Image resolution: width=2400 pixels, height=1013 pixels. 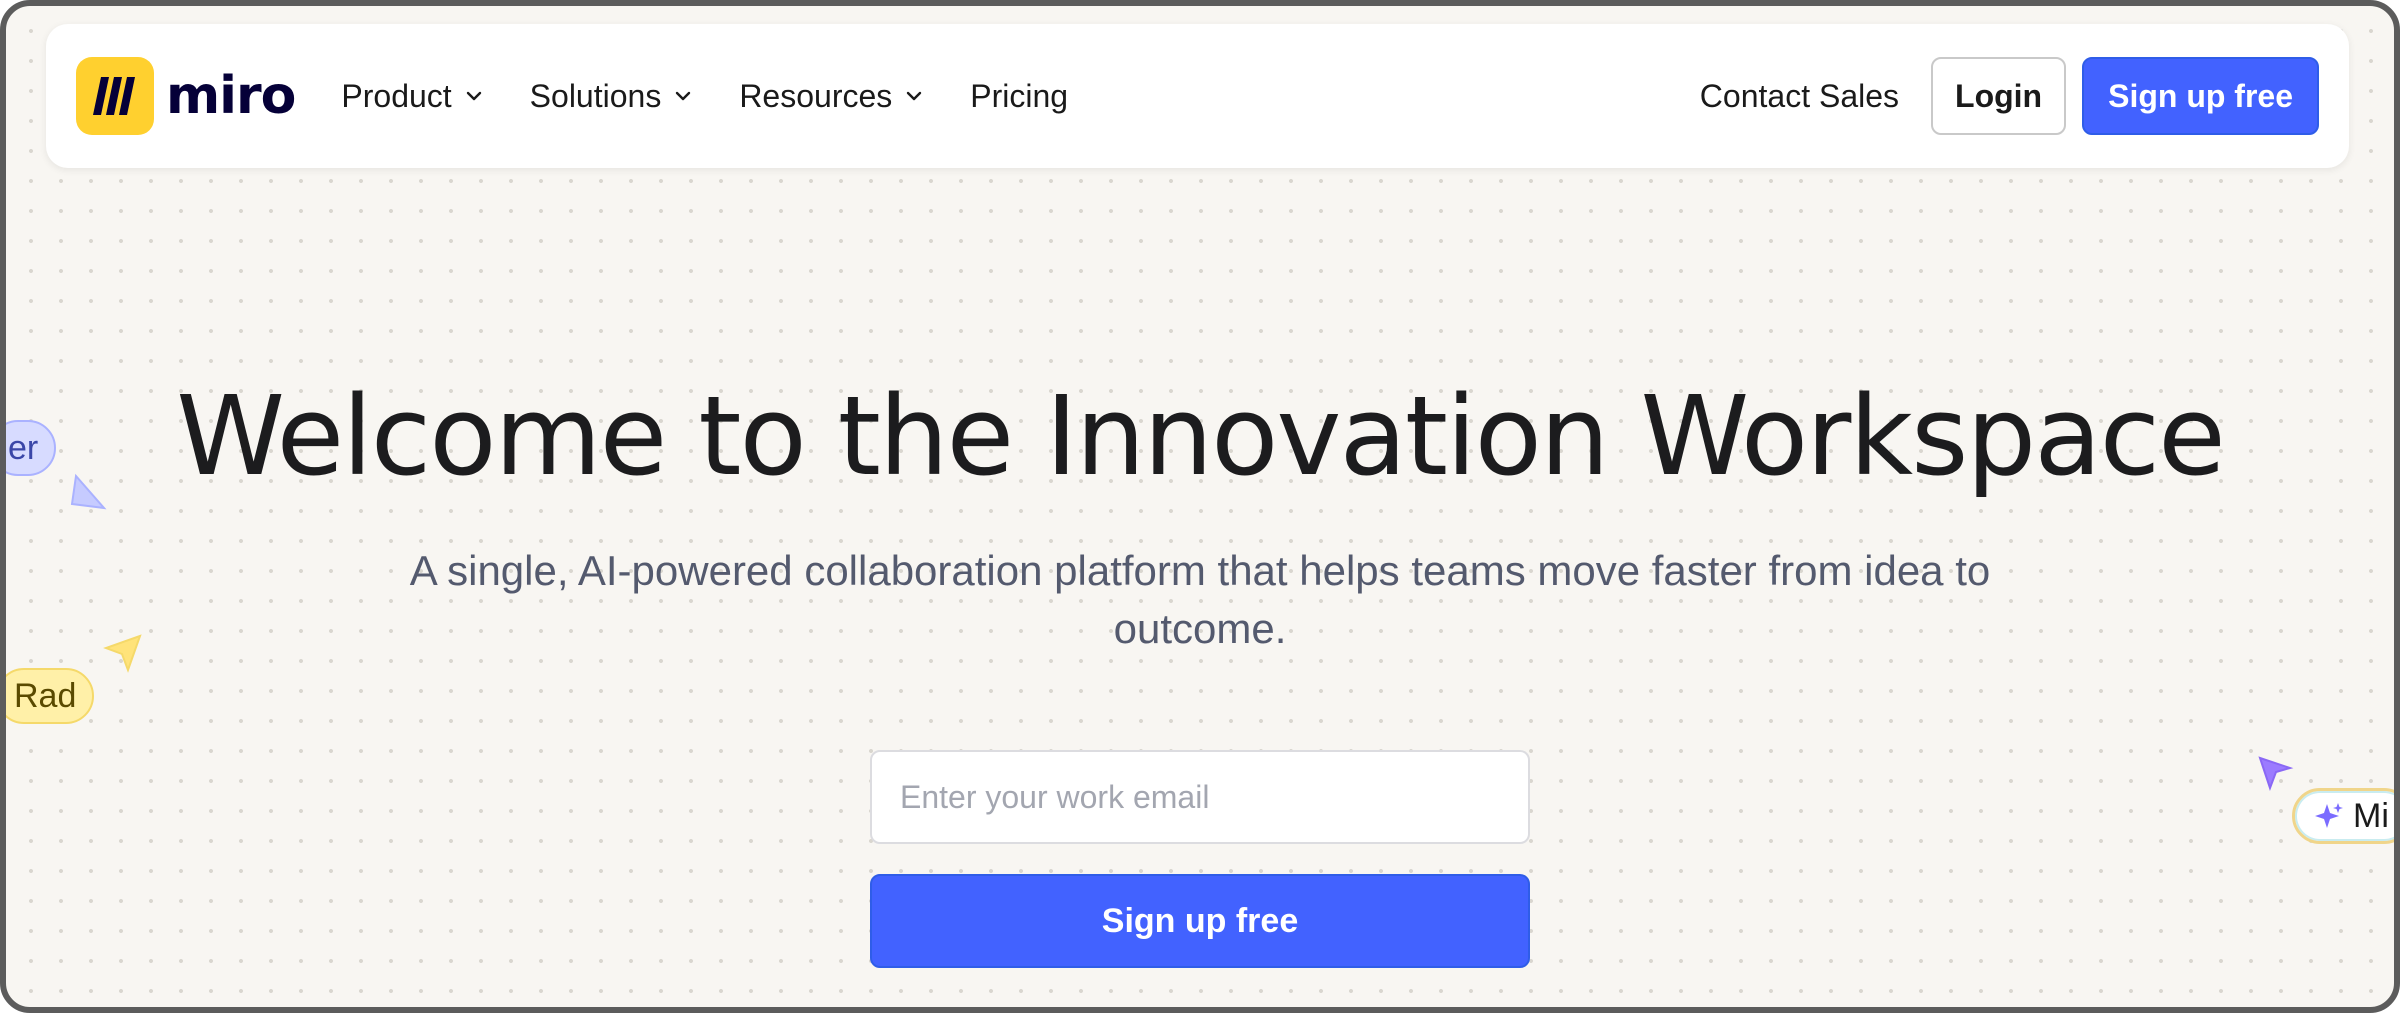 I want to click on nav-actions: Contact Sales Login Sign up free, so click(x=2009, y=96).